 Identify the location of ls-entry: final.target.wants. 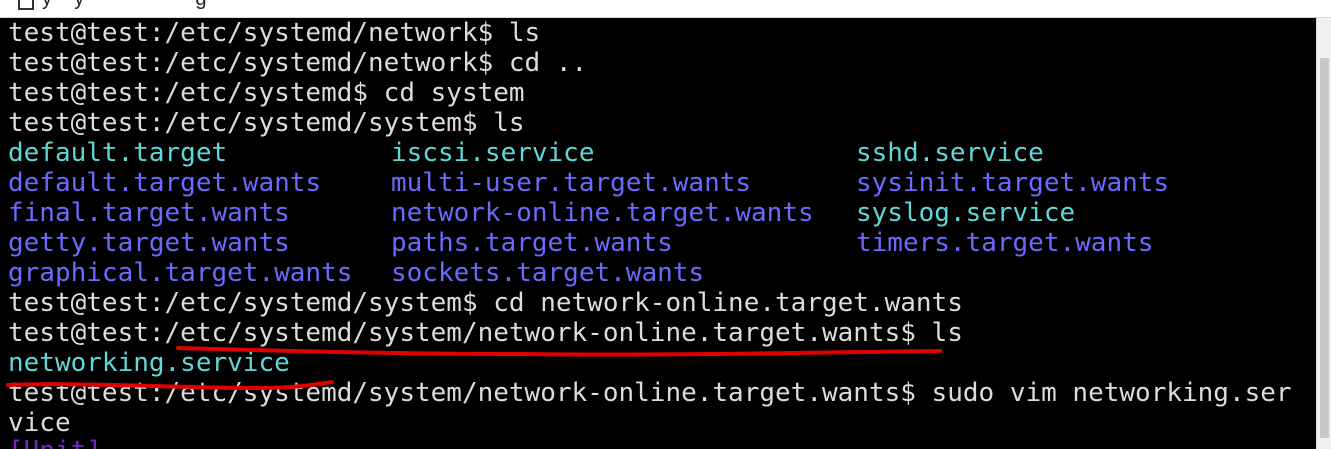
(149, 213).